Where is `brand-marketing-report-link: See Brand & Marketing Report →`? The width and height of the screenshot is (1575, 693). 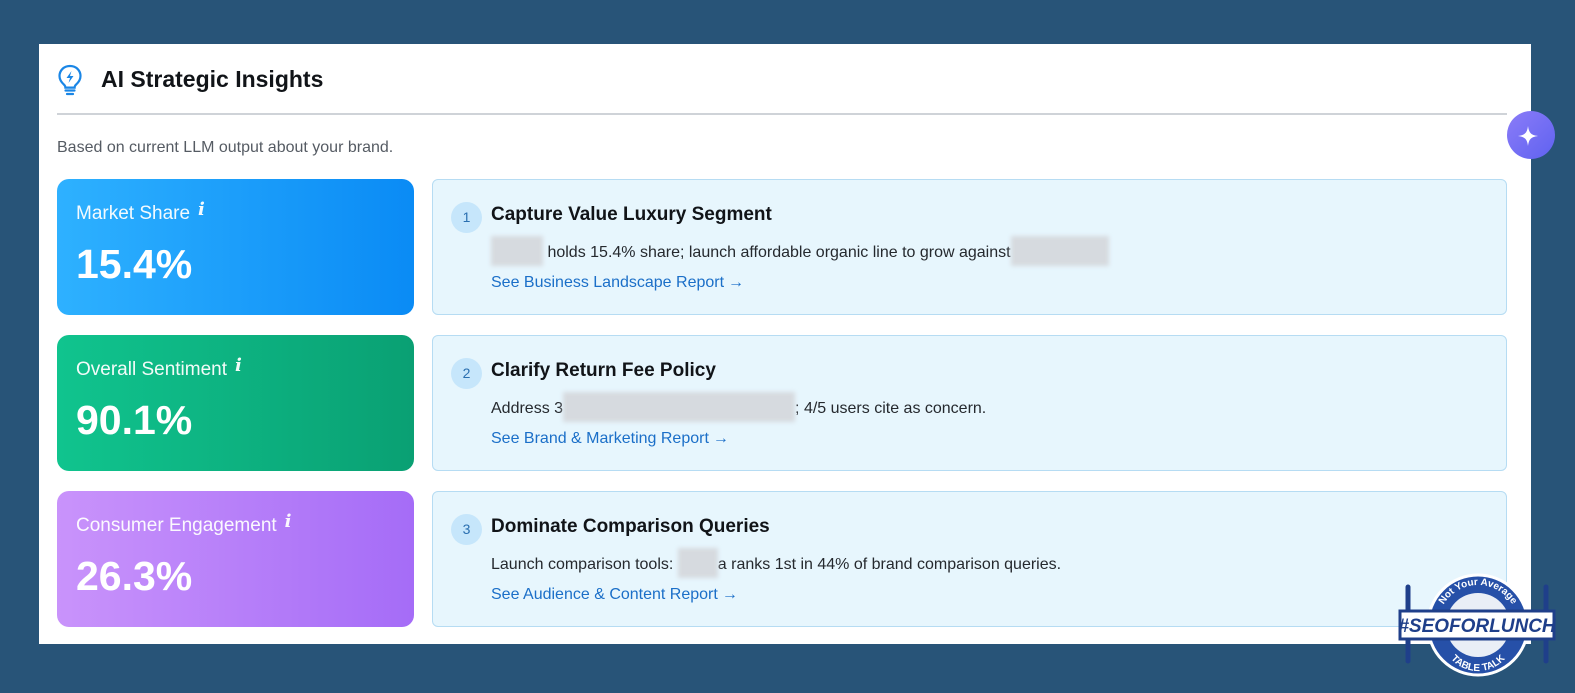 brand-marketing-report-link: See Brand & Marketing Report → is located at coordinates (610, 439).